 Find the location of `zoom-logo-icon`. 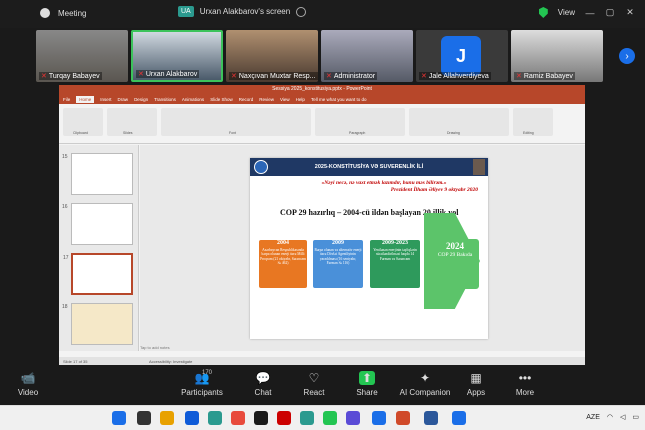

zoom-logo-icon is located at coordinates (45, 13).